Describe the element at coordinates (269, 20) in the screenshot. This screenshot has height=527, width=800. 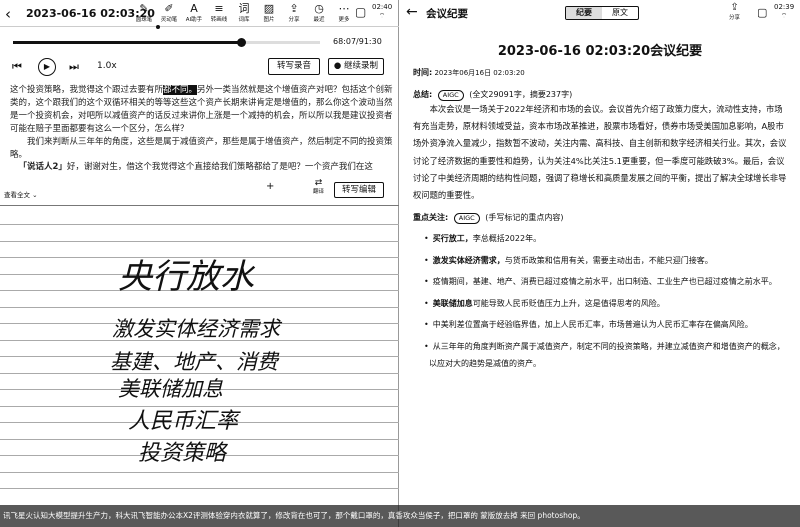
I see `tool-label: 图片` at that location.